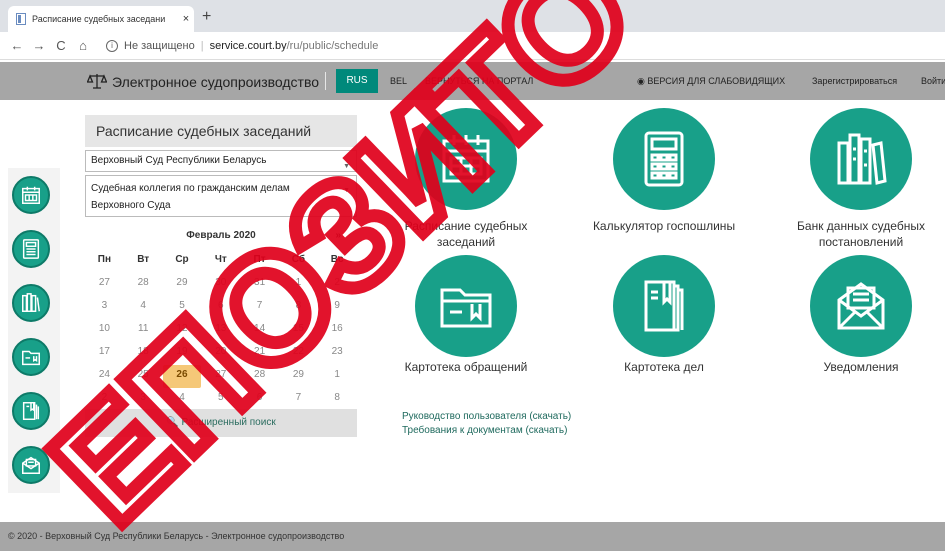 This screenshot has width=945, height=551. I want to click on calendar-week-row: 17 18 19 20 21 22 23, so click(221, 353).